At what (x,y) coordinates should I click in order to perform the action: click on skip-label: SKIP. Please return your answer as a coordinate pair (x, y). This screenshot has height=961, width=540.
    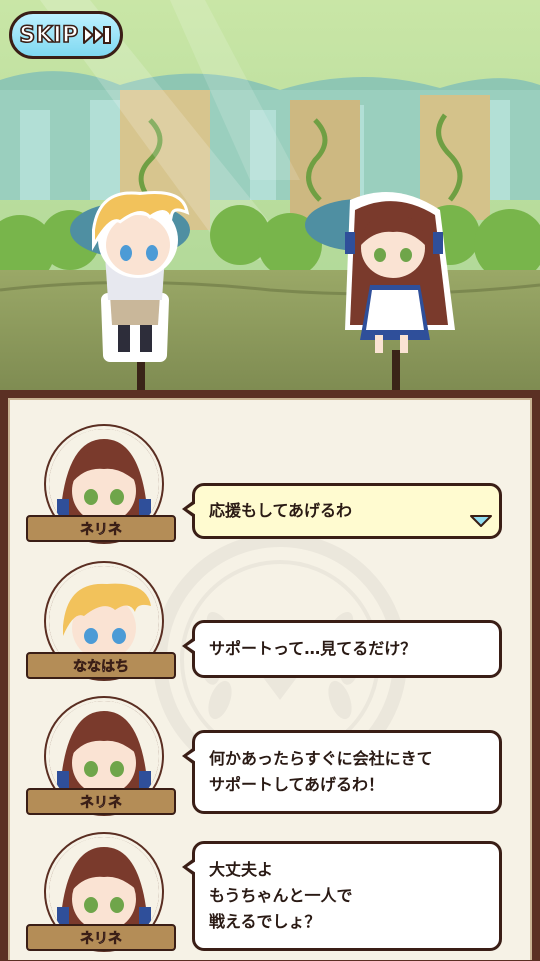
    Looking at the image, I should click on (49, 35).